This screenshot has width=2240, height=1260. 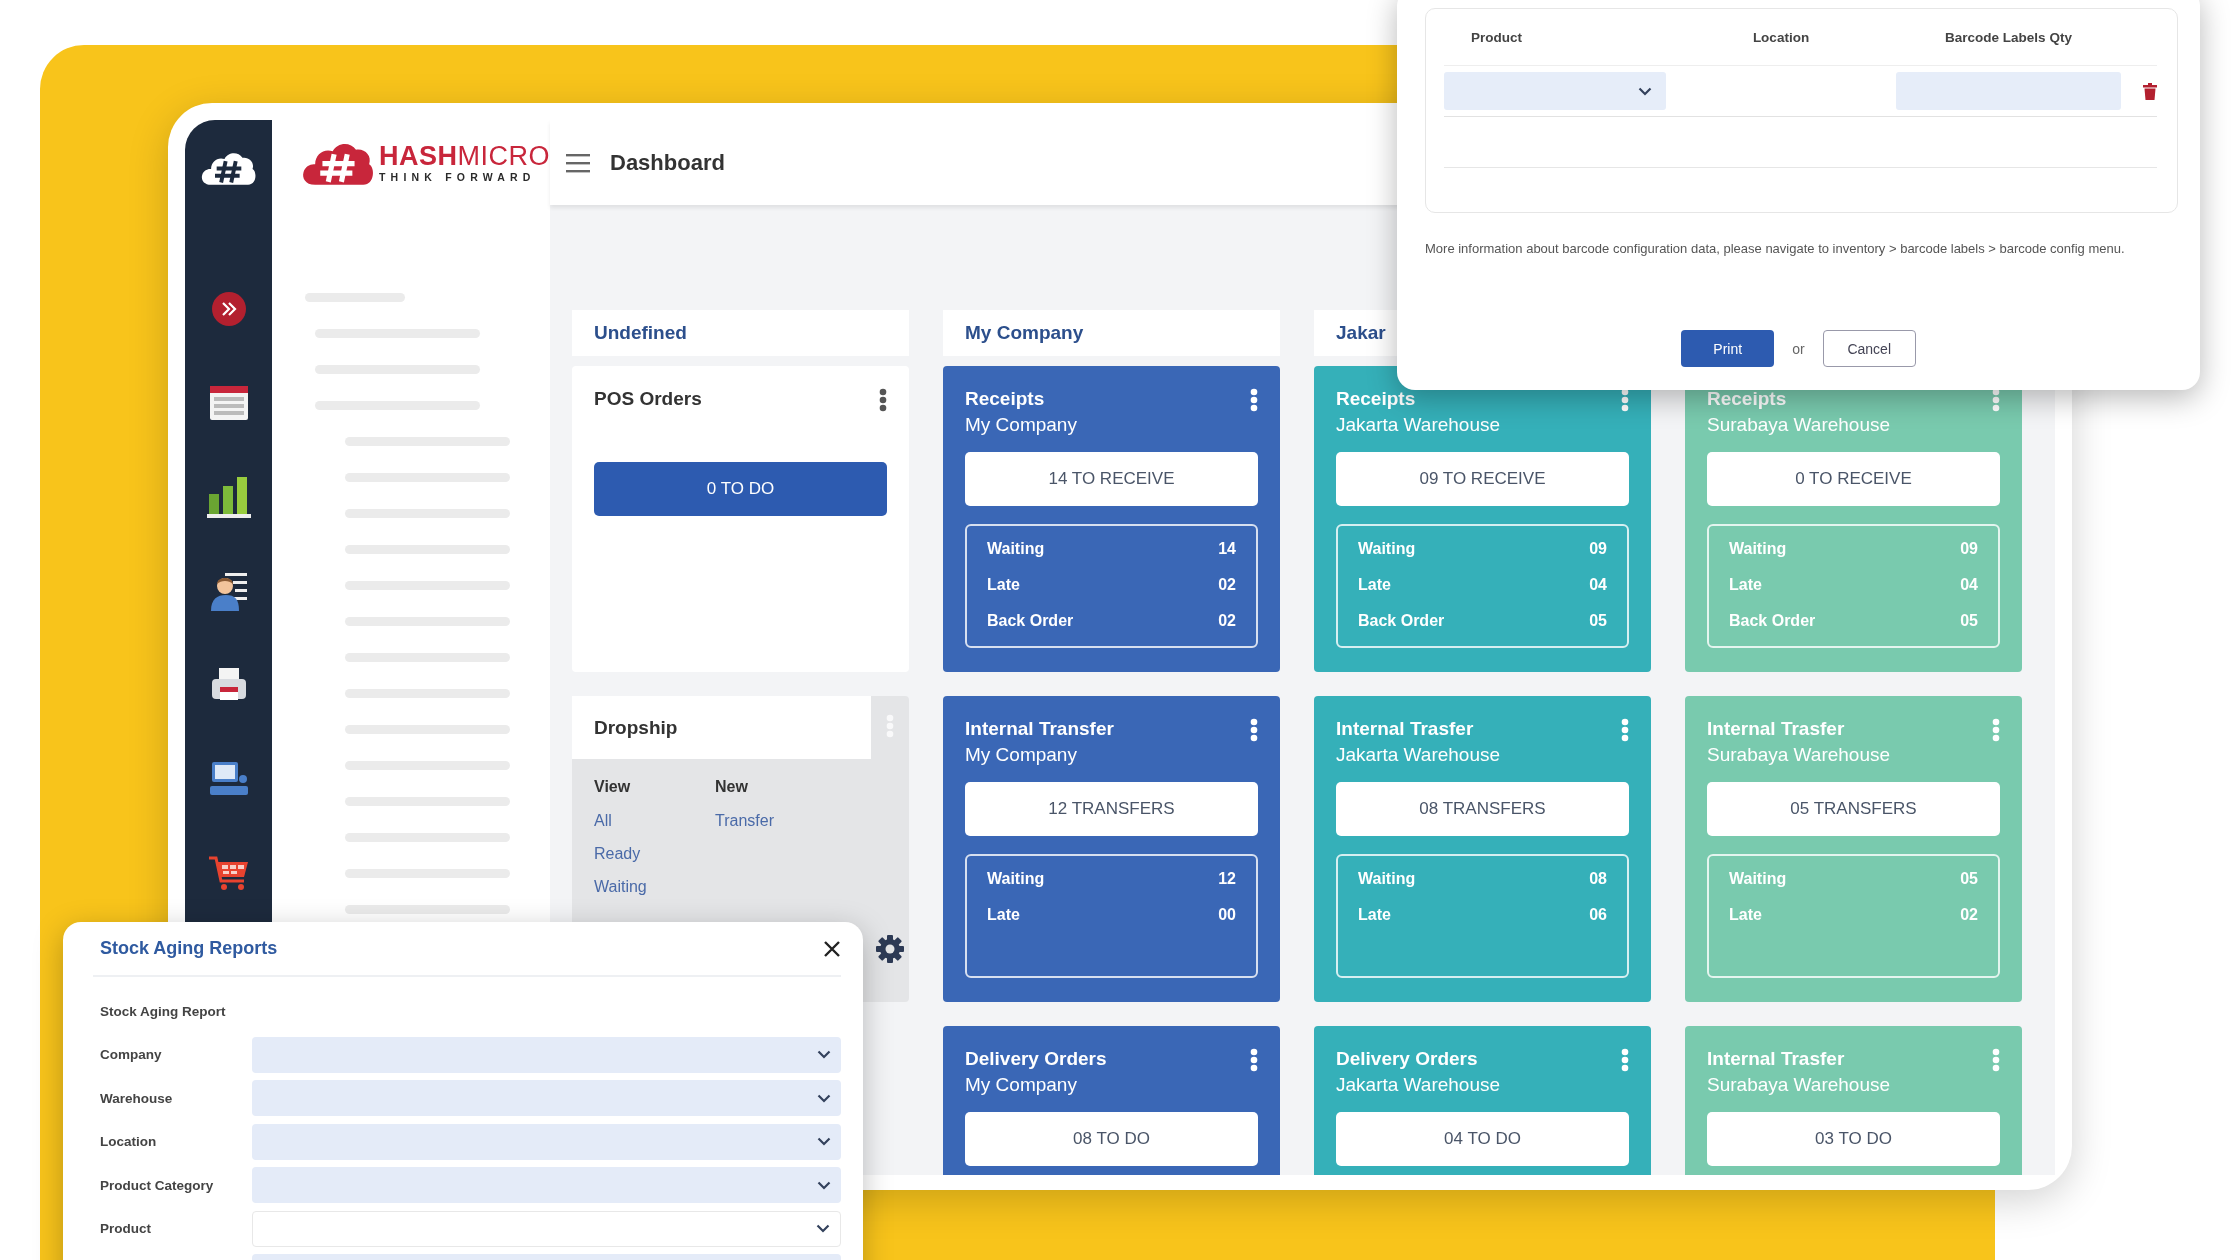 What do you see at coordinates (1496, 37) in the screenshot?
I see `column-heading: Product` at bounding box center [1496, 37].